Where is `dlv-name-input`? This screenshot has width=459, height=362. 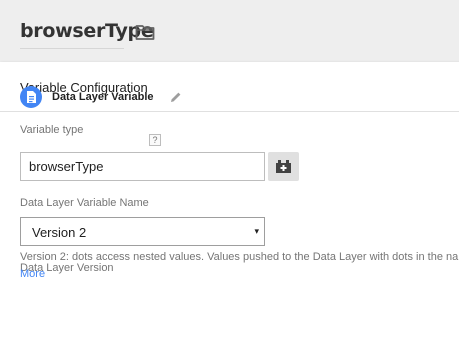
dlv-name-input is located at coordinates (142, 166).